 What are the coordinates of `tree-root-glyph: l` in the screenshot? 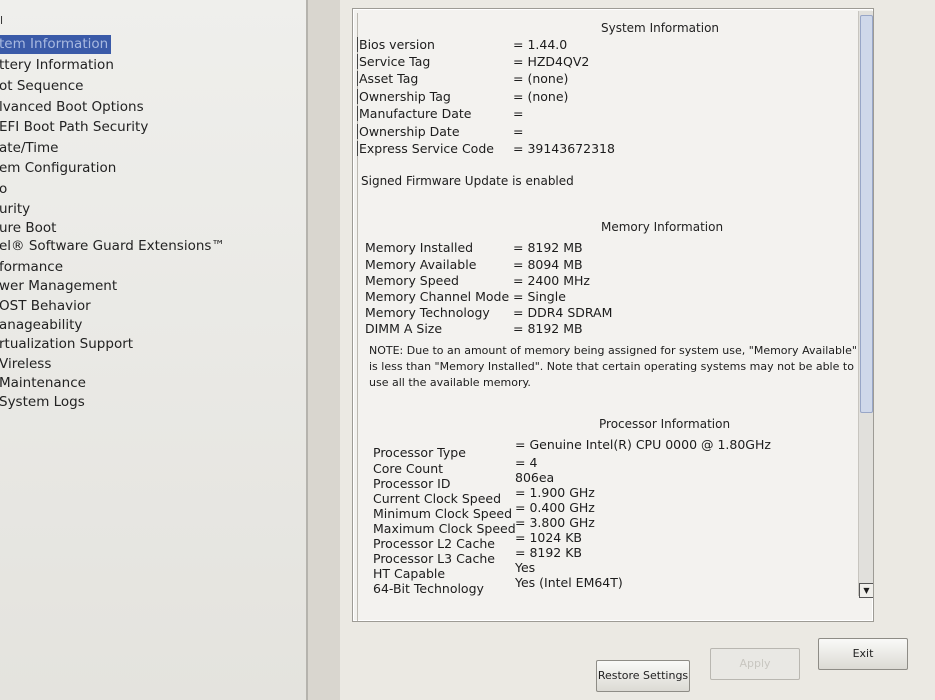 It's located at (2, 20).